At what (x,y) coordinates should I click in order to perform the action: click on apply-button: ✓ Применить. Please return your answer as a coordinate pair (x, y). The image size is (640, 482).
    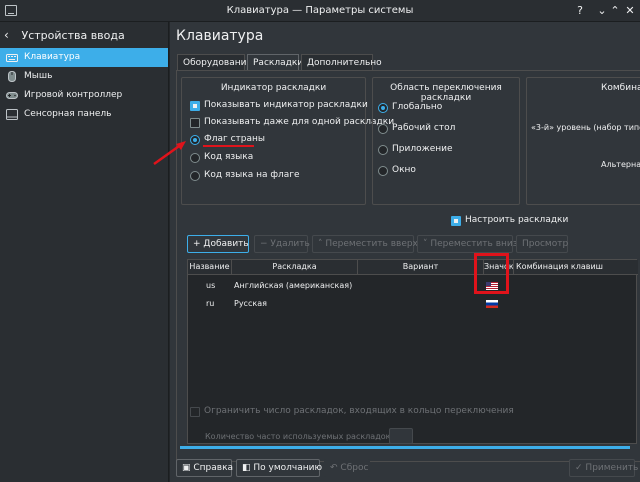
    Looking at the image, I should click on (604, 468).